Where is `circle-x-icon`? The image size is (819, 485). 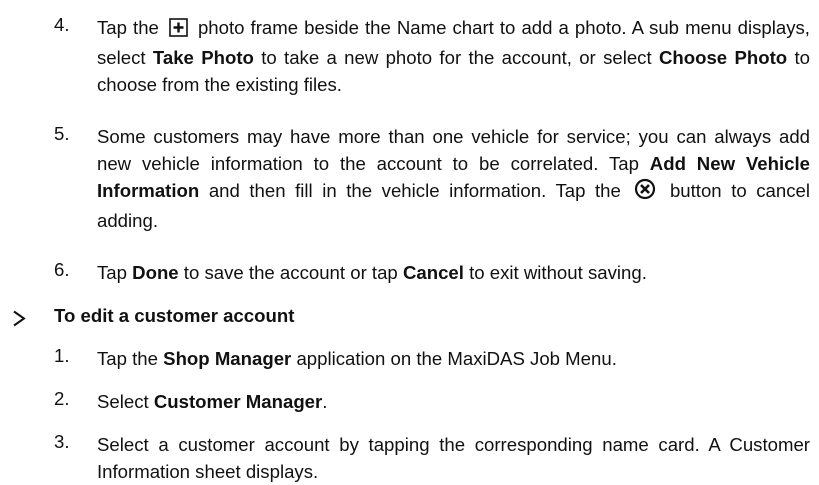
circle-x-icon is located at coordinates (645, 192).